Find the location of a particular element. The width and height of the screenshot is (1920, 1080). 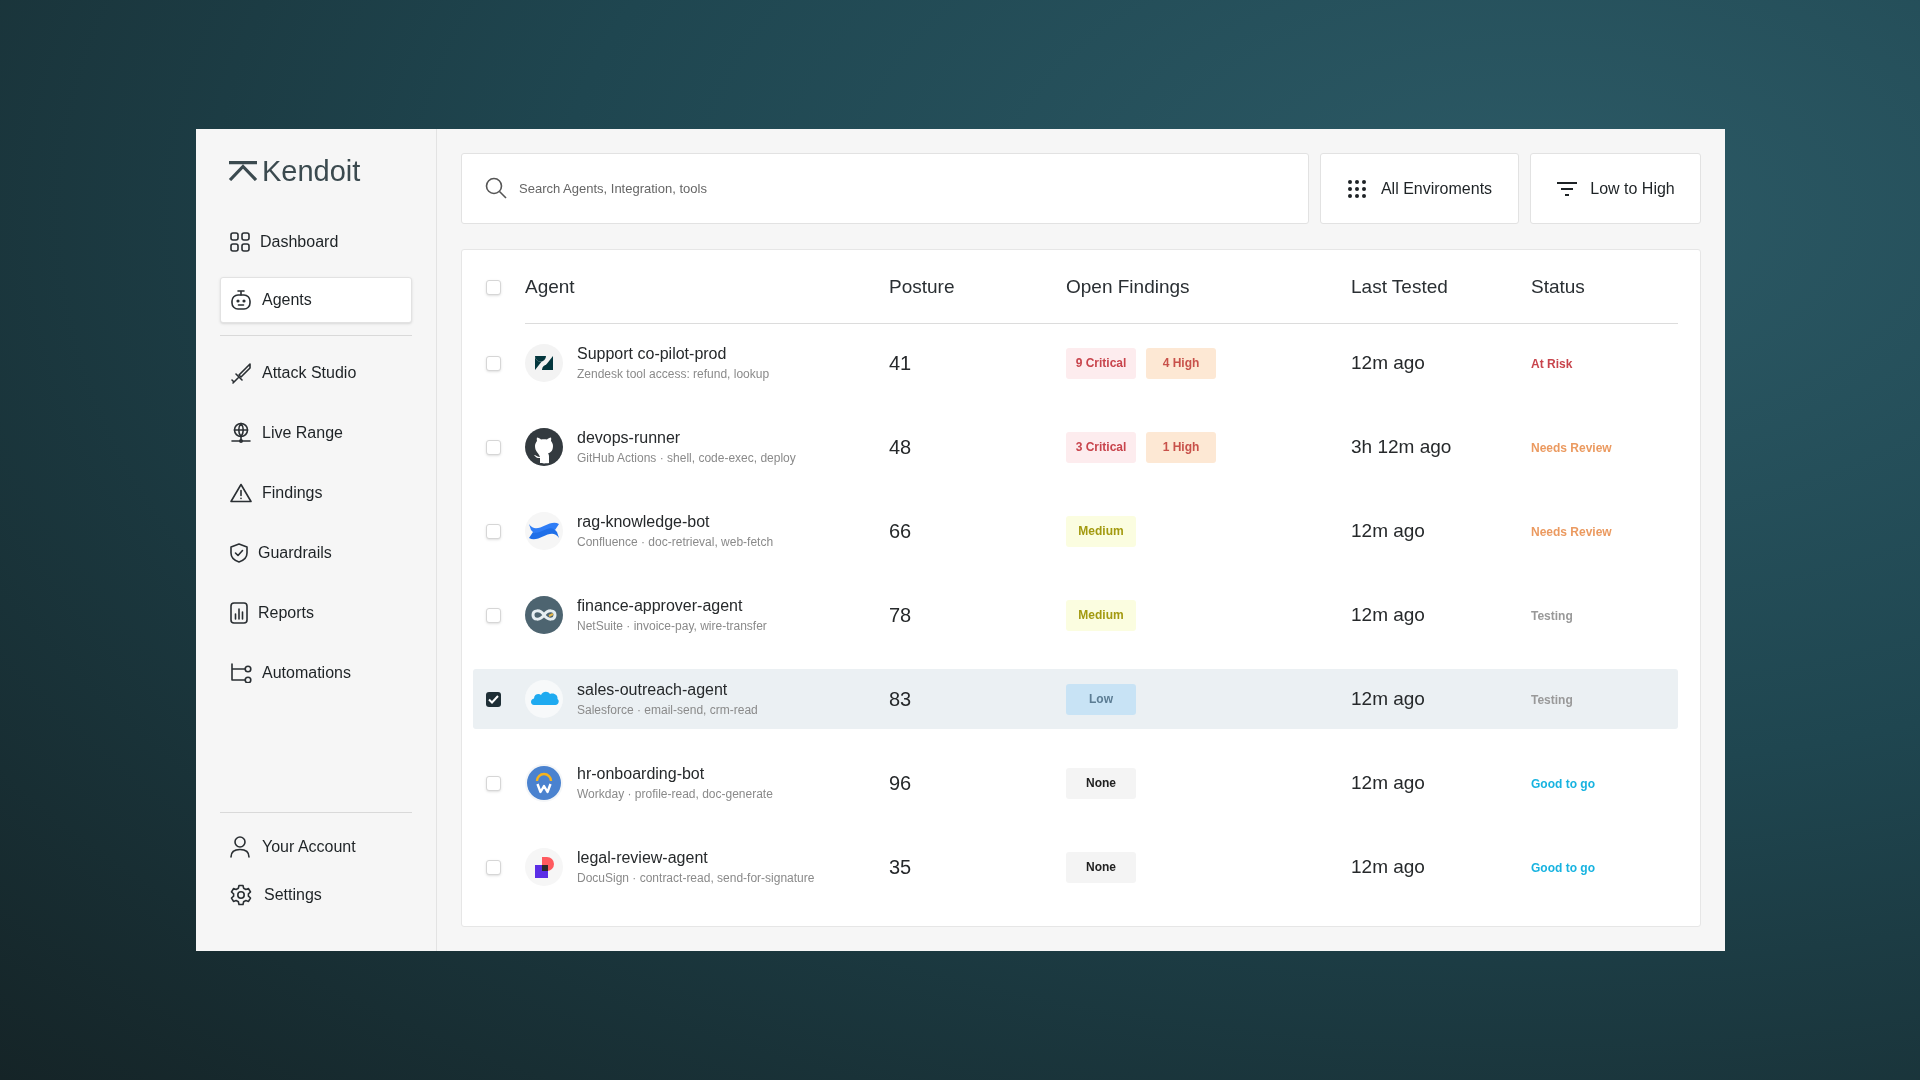

posture-score: 48 is located at coordinates (900, 447).